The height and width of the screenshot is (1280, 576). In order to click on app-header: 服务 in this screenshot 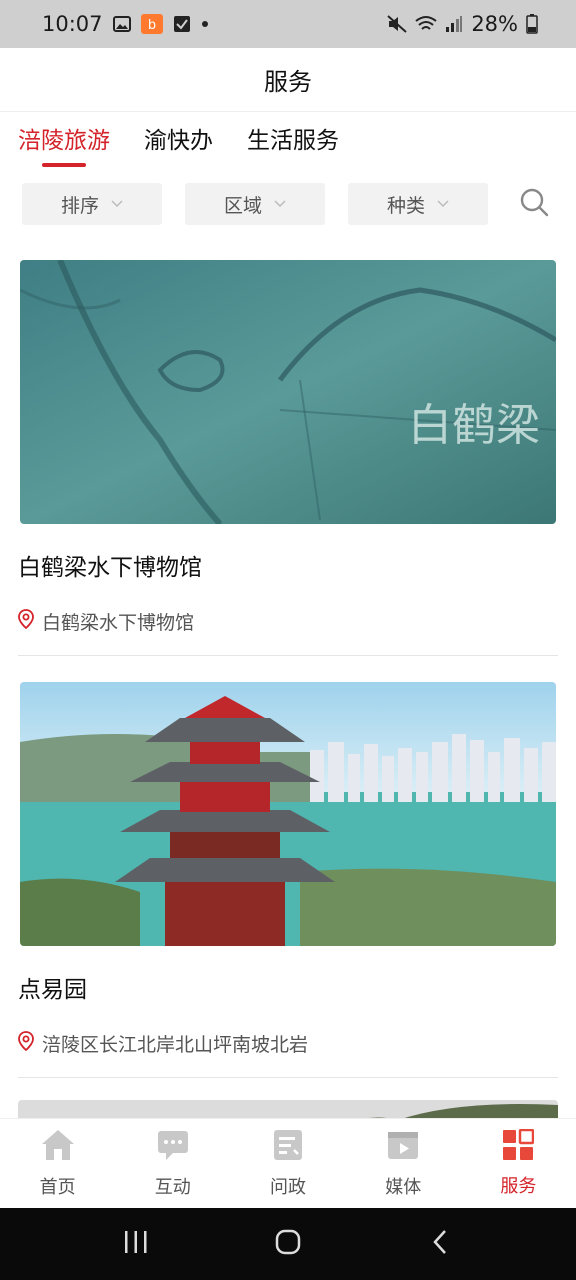, I will do `click(288, 80)`.